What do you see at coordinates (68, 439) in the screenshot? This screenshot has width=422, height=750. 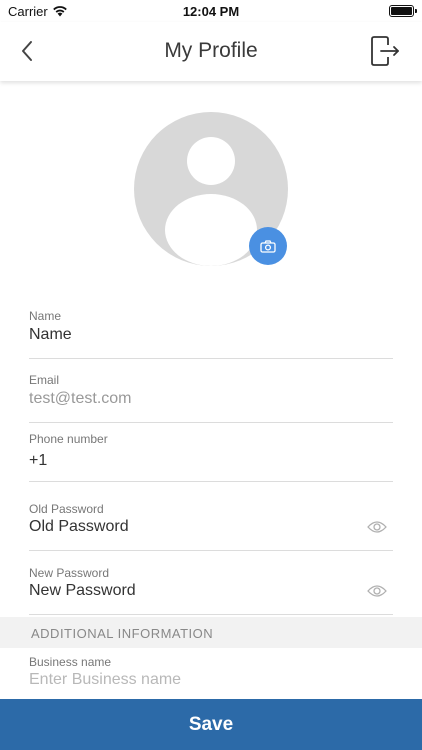 I see `phone-label: Phone number` at bounding box center [68, 439].